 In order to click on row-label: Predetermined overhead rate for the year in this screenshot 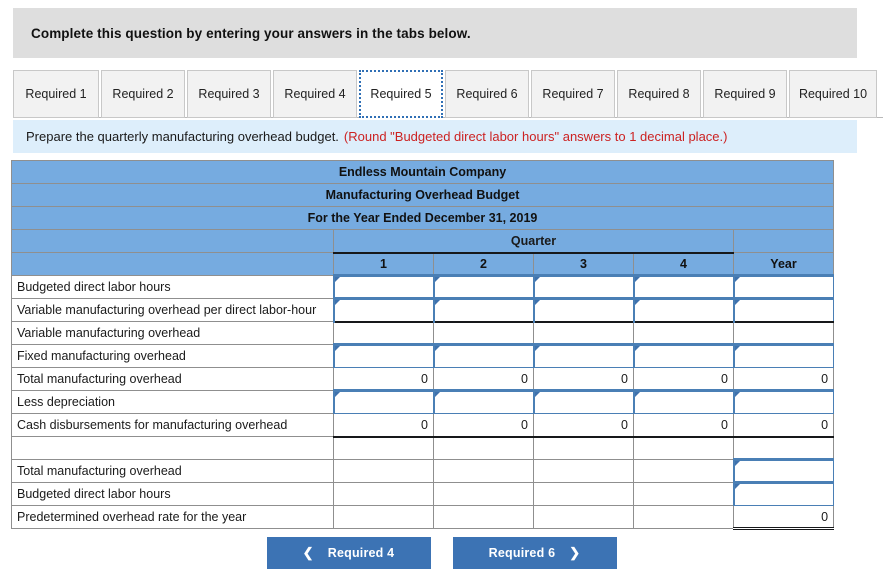, I will do `click(172, 517)`.